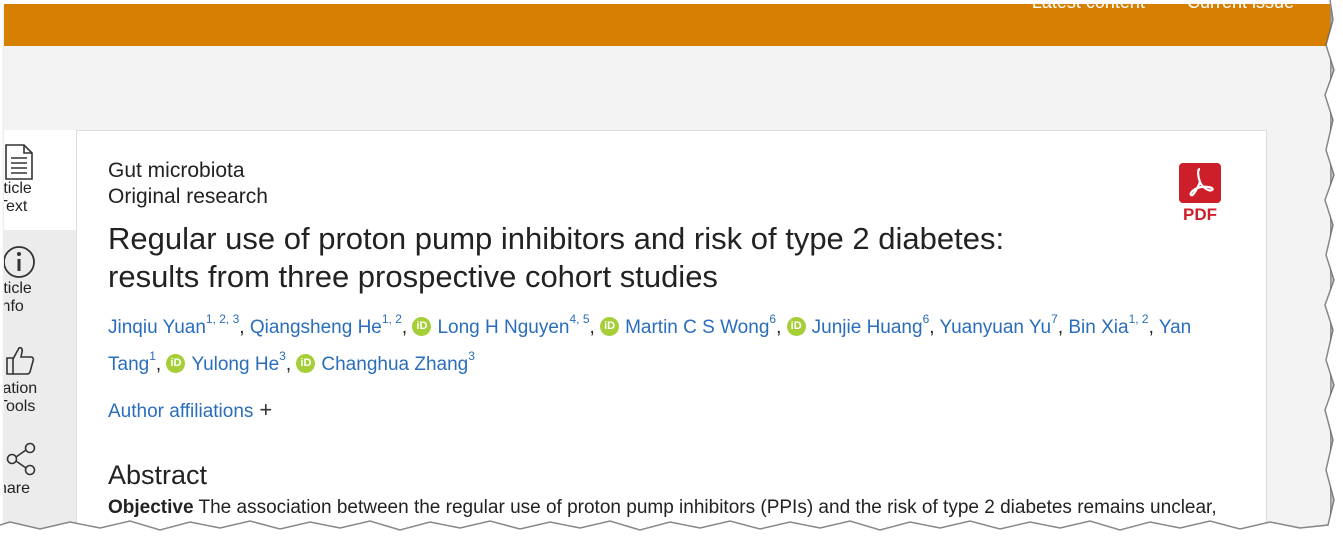 This screenshot has height=549, width=1343. What do you see at coordinates (151, 507) in the screenshot?
I see `abstract-objective-label: Objective` at bounding box center [151, 507].